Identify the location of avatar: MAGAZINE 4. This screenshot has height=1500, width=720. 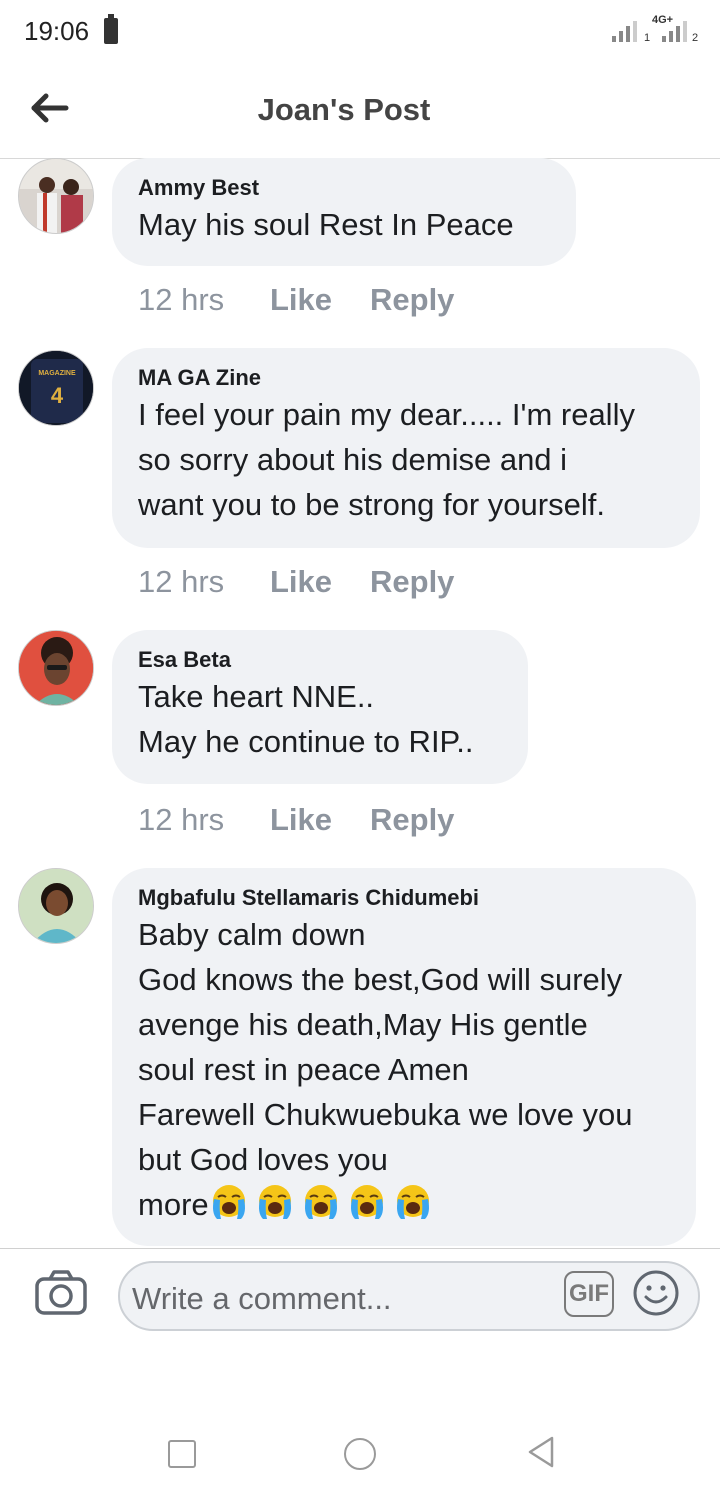
(56, 388).